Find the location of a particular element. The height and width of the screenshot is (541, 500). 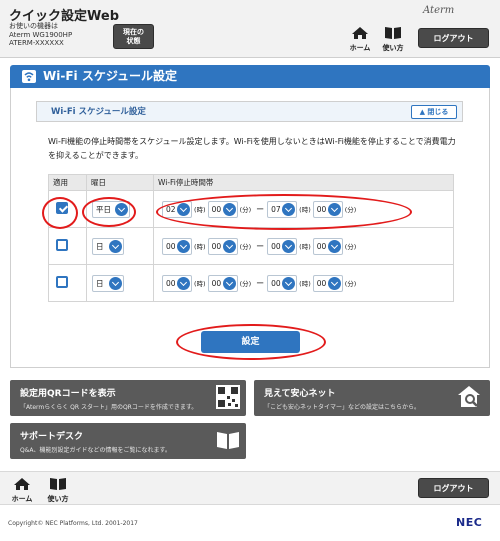

chevron-up-icon: ▲ is located at coordinates (422, 112).